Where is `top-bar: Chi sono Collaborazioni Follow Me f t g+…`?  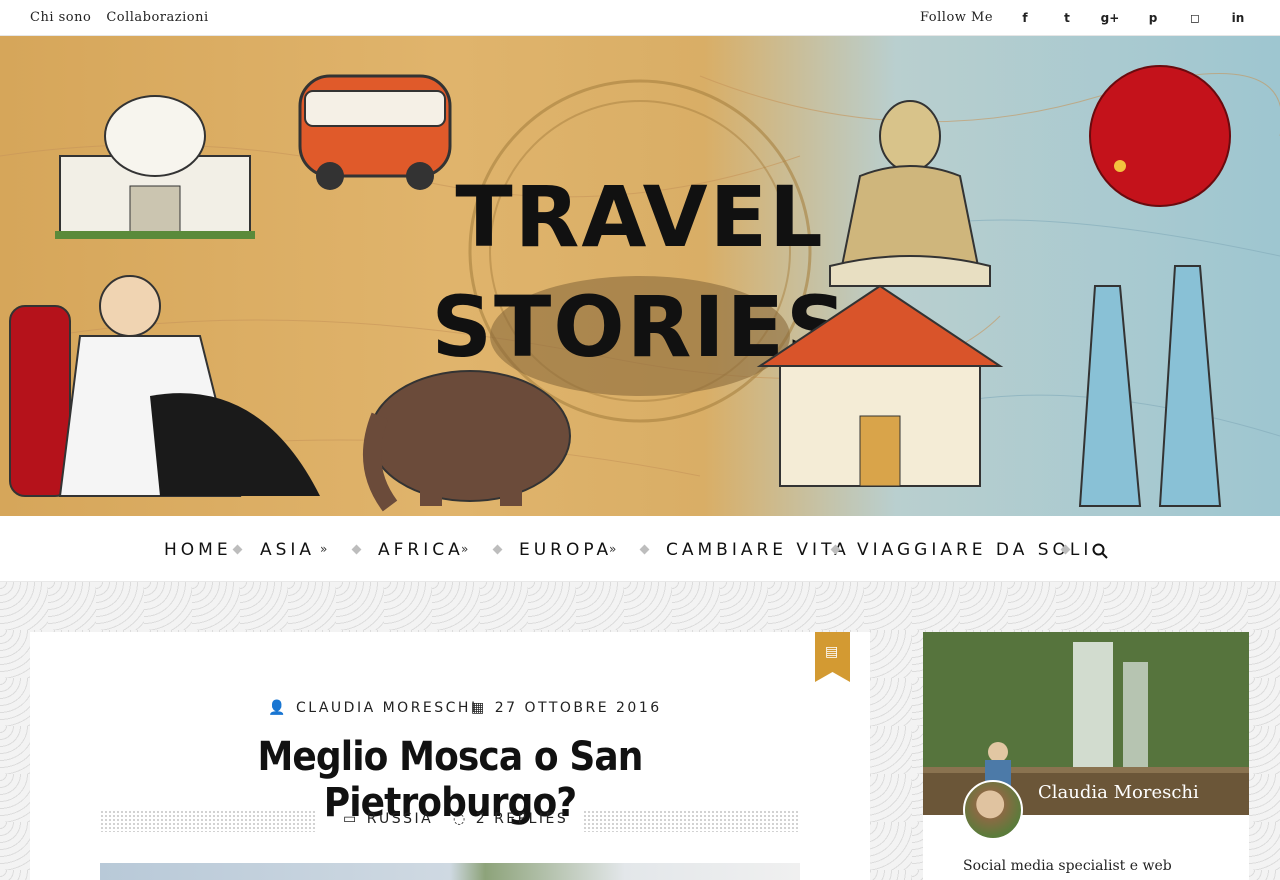 top-bar: Chi sono Collaborazioni Follow Me f t g+… is located at coordinates (640, 18).